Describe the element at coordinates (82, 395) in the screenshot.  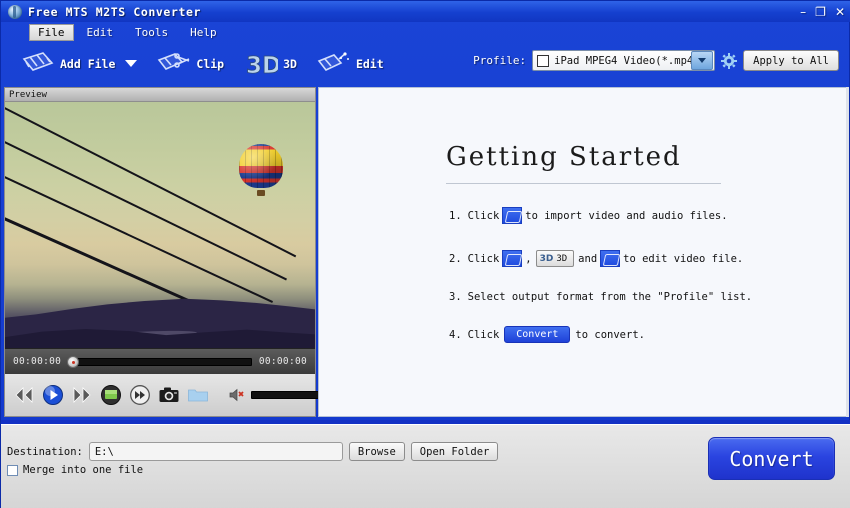
I see `fast-forward-icon` at that location.